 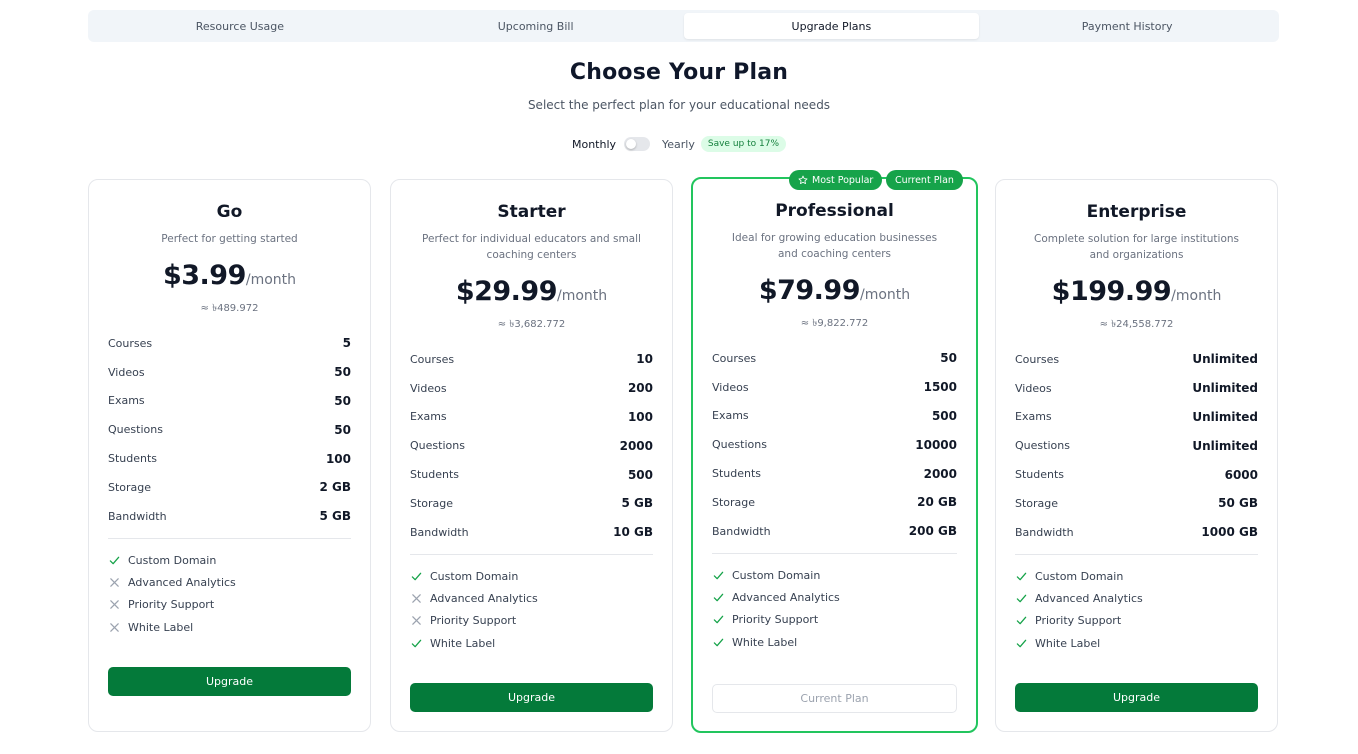 What do you see at coordinates (531, 576) in the screenshot?
I see `feature-row: Custom Domain` at bounding box center [531, 576].